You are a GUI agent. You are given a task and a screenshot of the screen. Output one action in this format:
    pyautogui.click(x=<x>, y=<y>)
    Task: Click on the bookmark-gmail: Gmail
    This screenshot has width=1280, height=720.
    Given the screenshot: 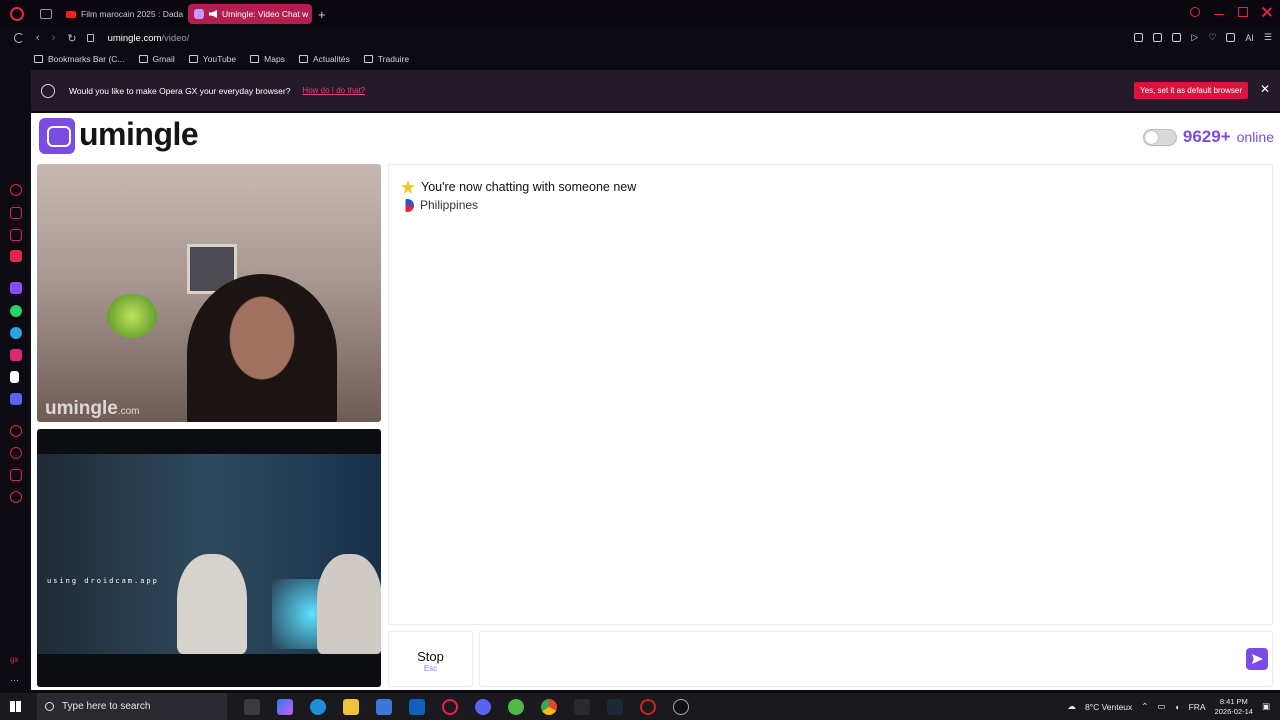 What is the action you would take?
    pyautogui.click(x=156, y=59)
    